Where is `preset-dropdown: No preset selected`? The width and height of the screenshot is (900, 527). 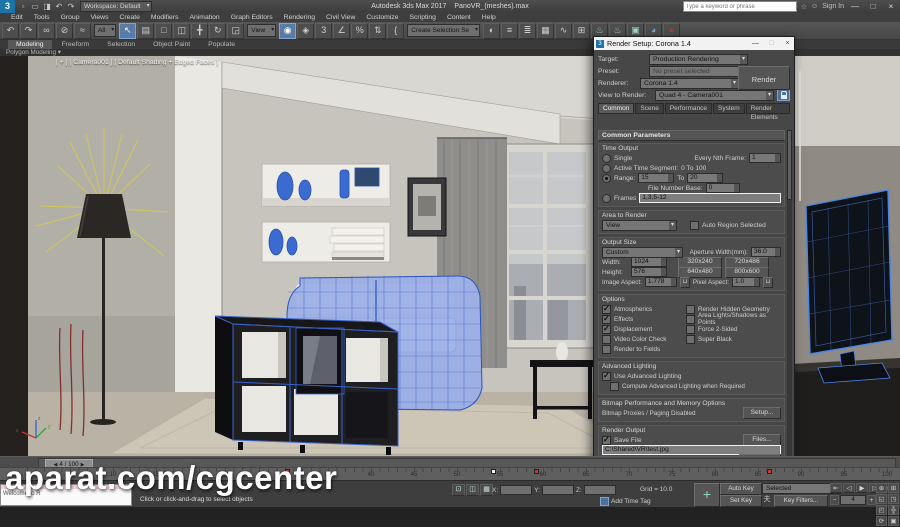 preset-dropdown: No preset selected is located at coordinates (698, 71).